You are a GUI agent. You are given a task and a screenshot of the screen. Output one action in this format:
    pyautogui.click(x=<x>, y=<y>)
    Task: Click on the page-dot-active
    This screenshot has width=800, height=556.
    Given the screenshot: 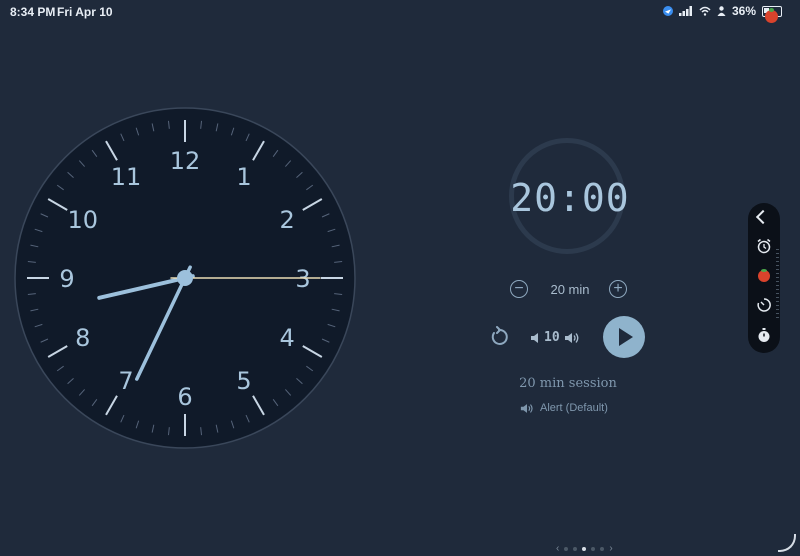 What is the action you would take?
    pyautogui.click(x=584, y=548)
    